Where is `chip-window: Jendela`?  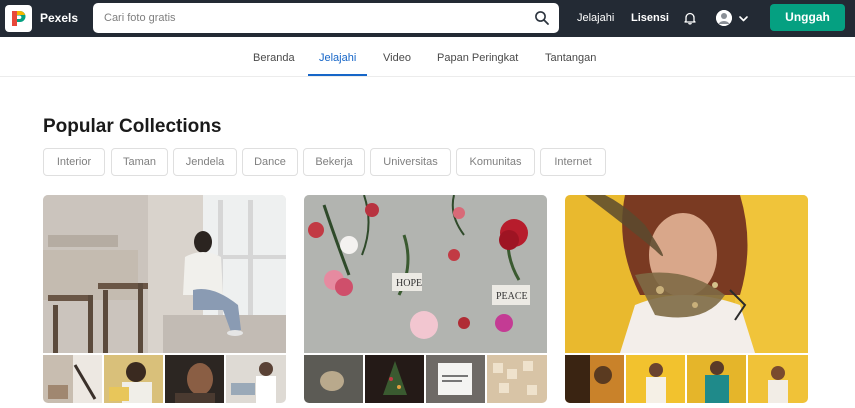
chip-window: Jendela is located at coordinates (205, 162).